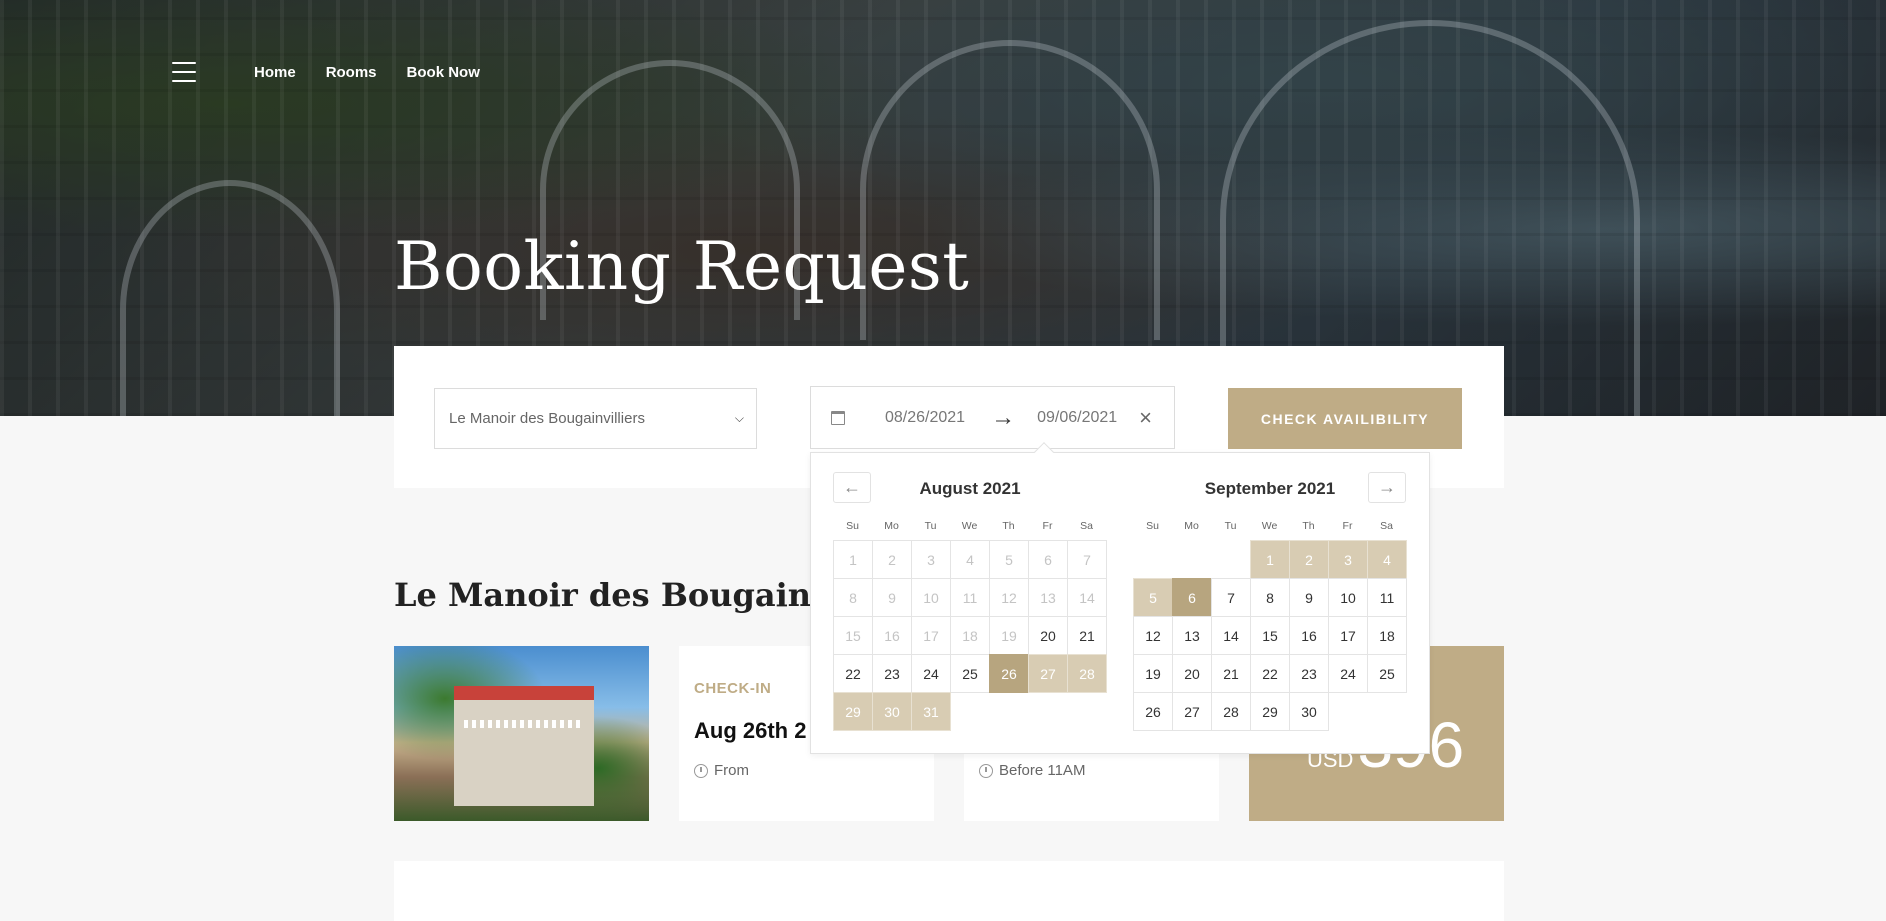 The width and height of the screenshot is (1886, 921). I want to click on weekday-label: Fr, so click(1347, 526).